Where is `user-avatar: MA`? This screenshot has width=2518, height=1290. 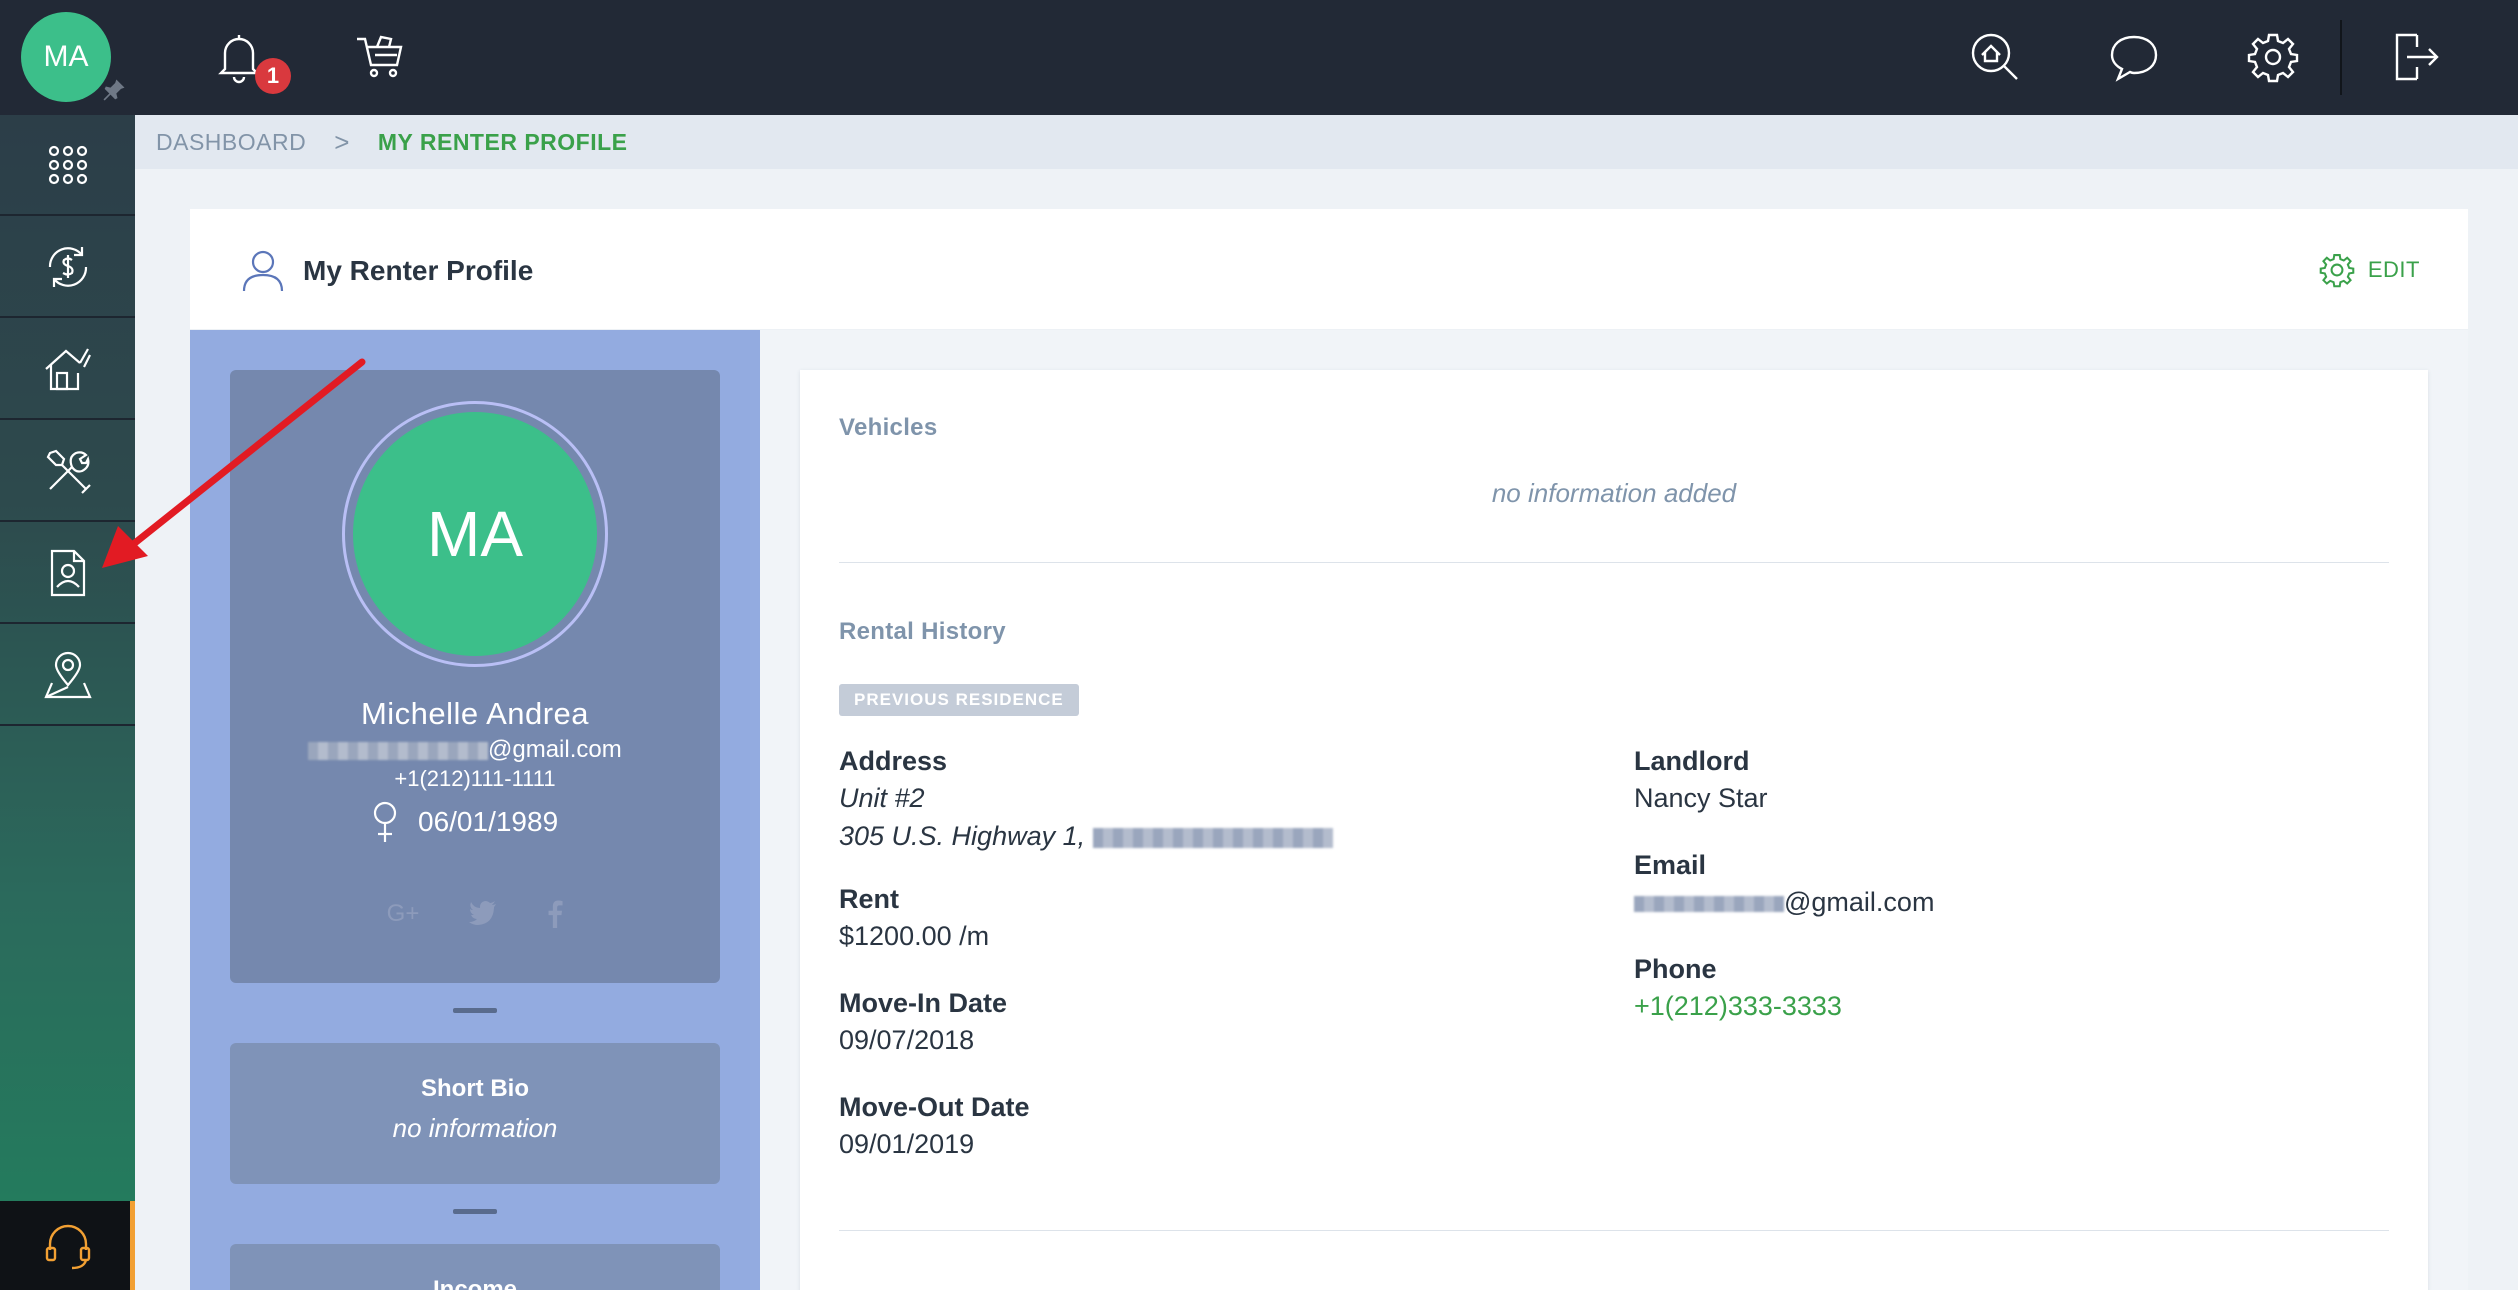
user-avatar: MA is located at coordinates (66, 57).